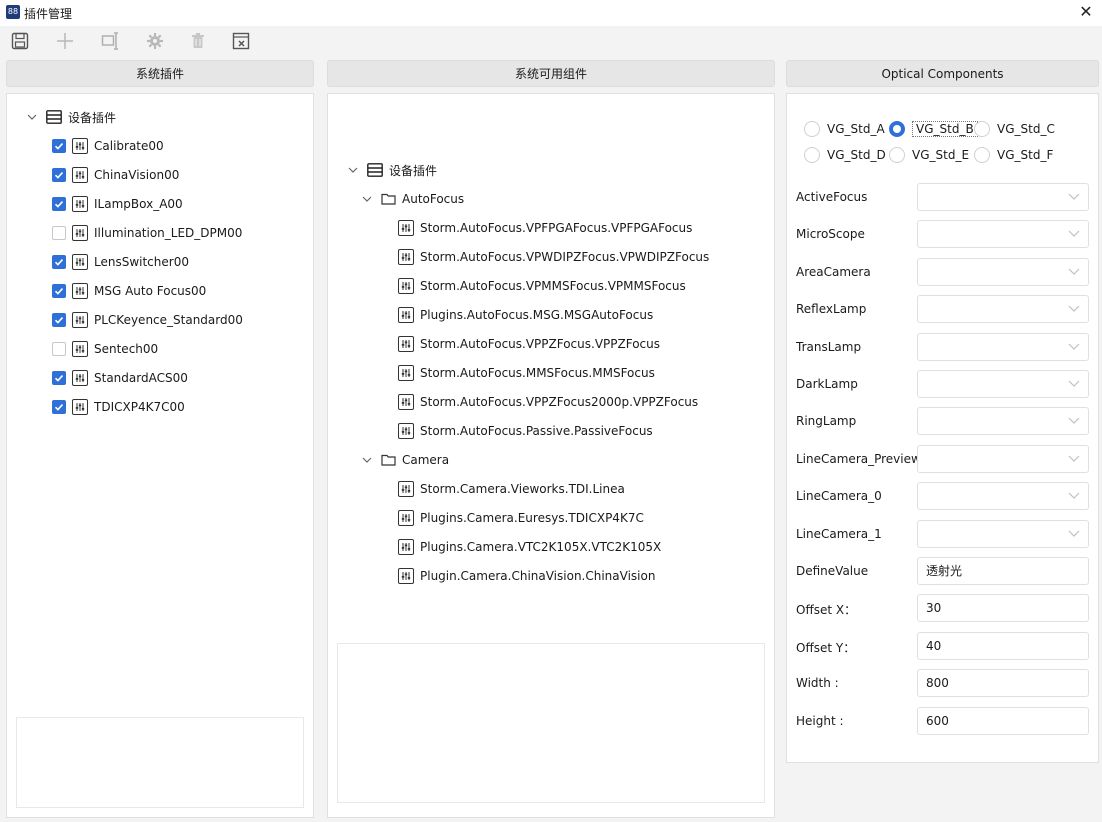 Image resolution: width=1102 pixels, height=822 pixels. I want to click on radio-vg-std-b: VG_Std_B, so click(933, 129).